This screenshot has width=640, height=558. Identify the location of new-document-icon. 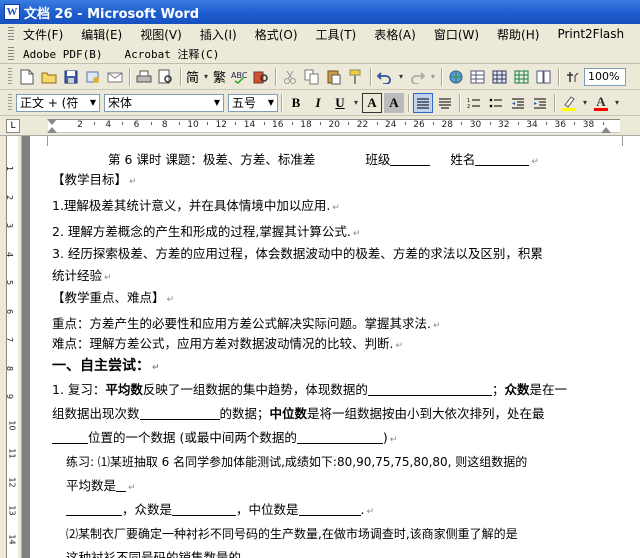
(27, 77).